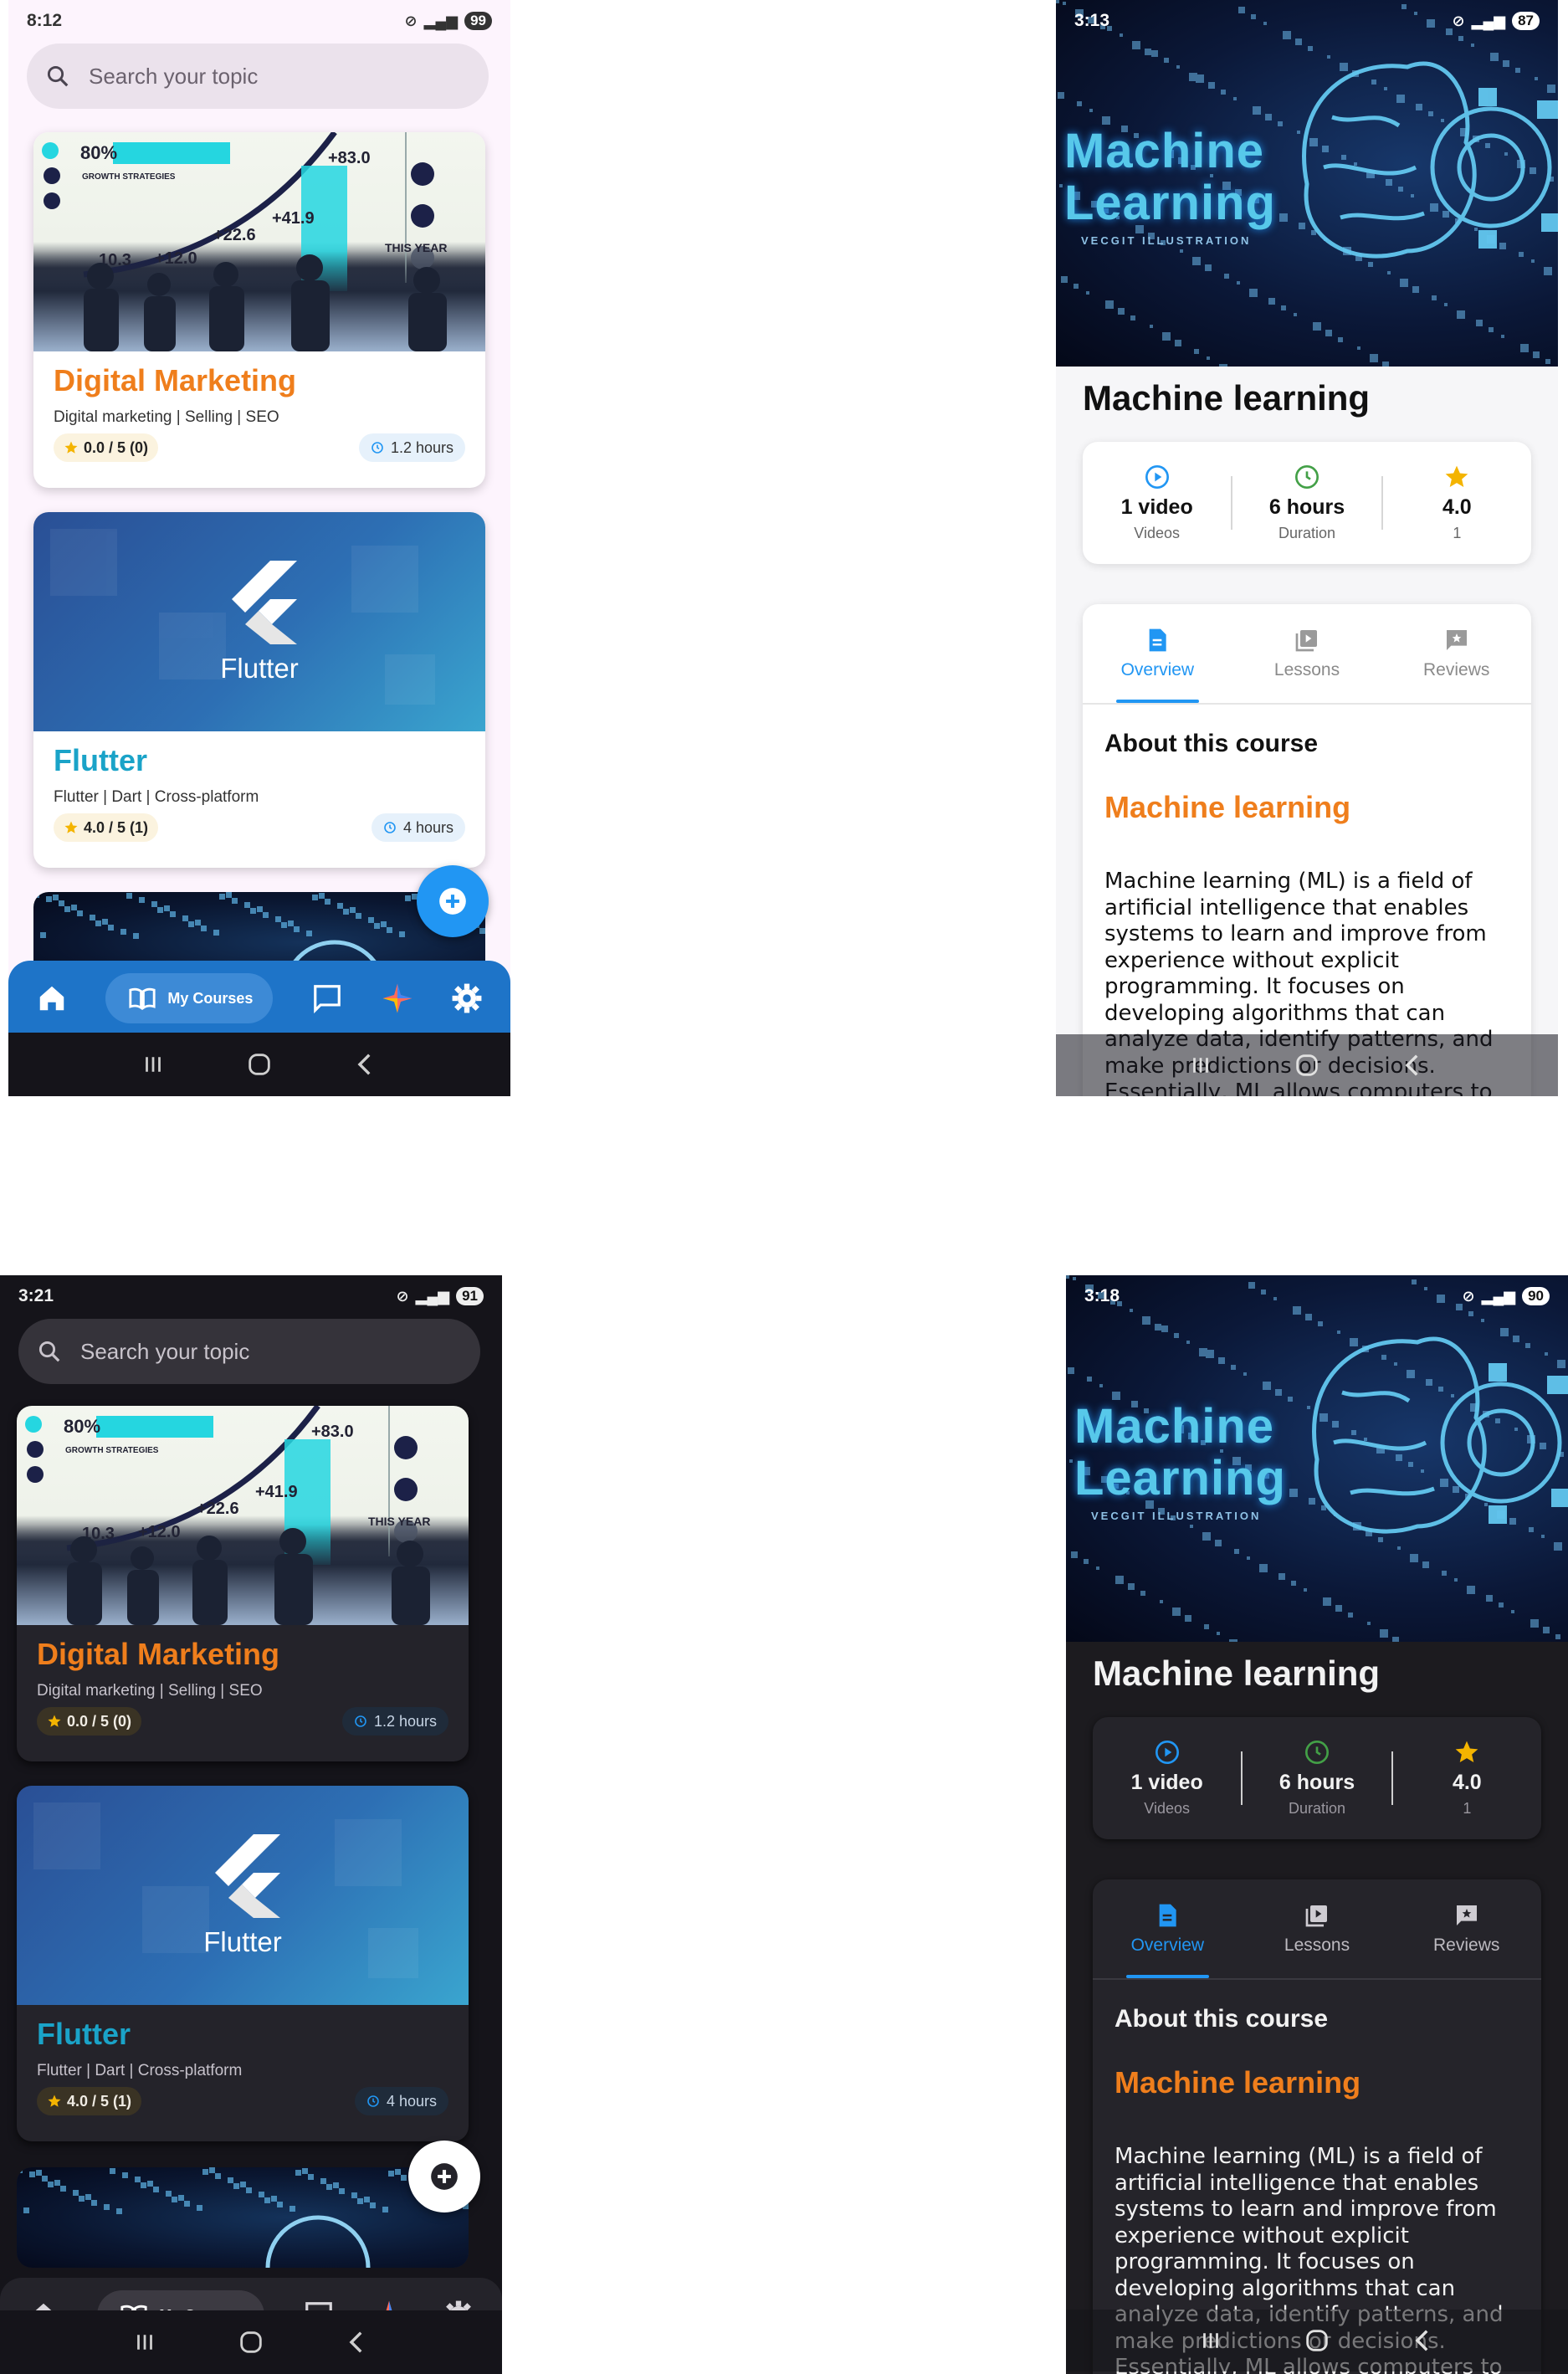 The width and height of the screenshot is (1568, 2374). I want to click on search-icon, so click(49, 1351).